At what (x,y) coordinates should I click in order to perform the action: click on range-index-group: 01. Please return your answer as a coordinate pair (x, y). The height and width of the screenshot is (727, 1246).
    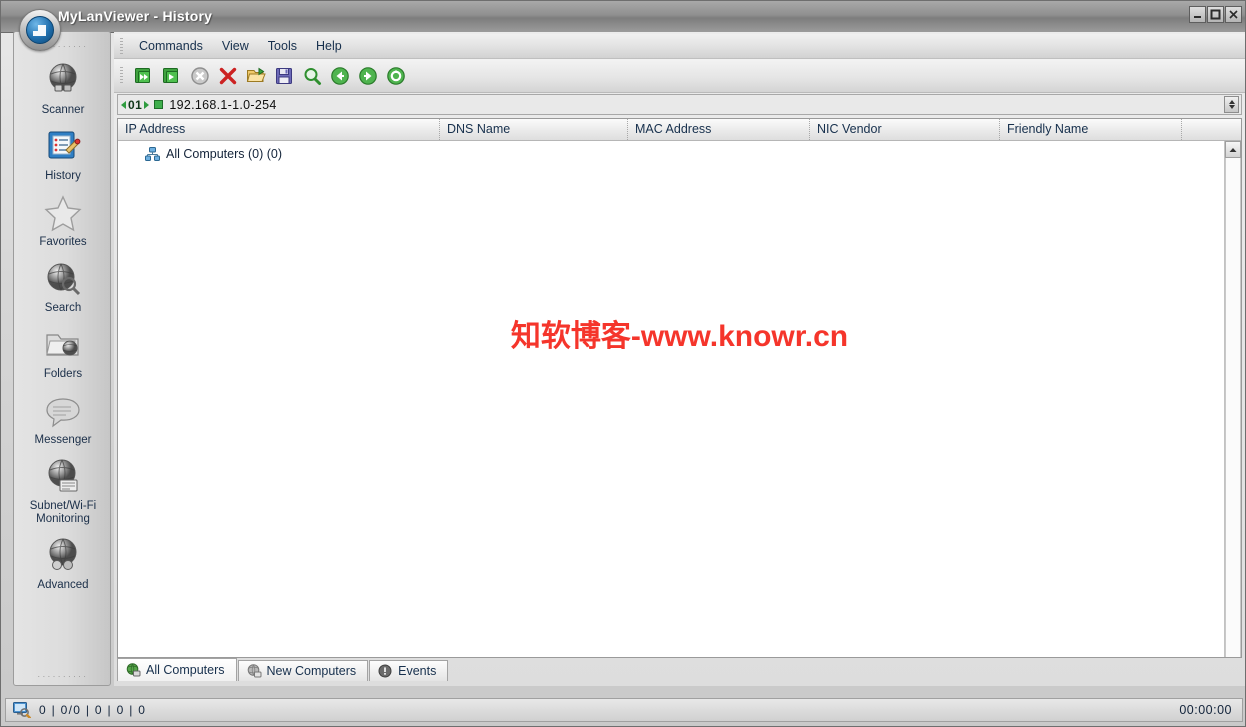
    Looking at the image, I should click on (134, 104).